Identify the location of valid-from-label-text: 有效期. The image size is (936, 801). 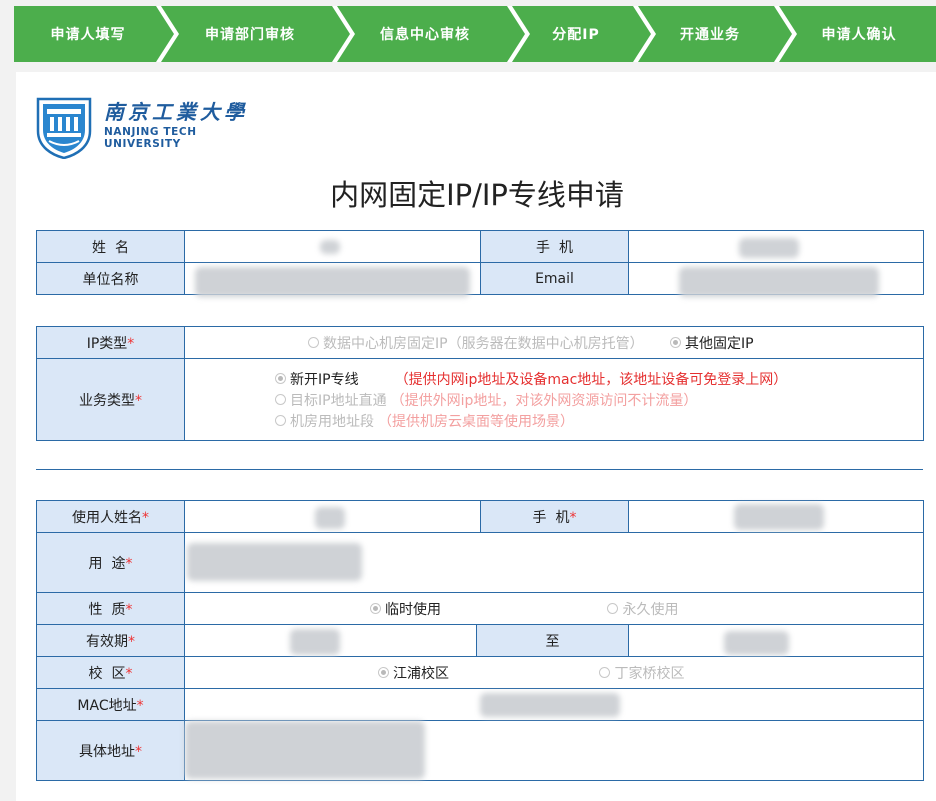
(107, 641).